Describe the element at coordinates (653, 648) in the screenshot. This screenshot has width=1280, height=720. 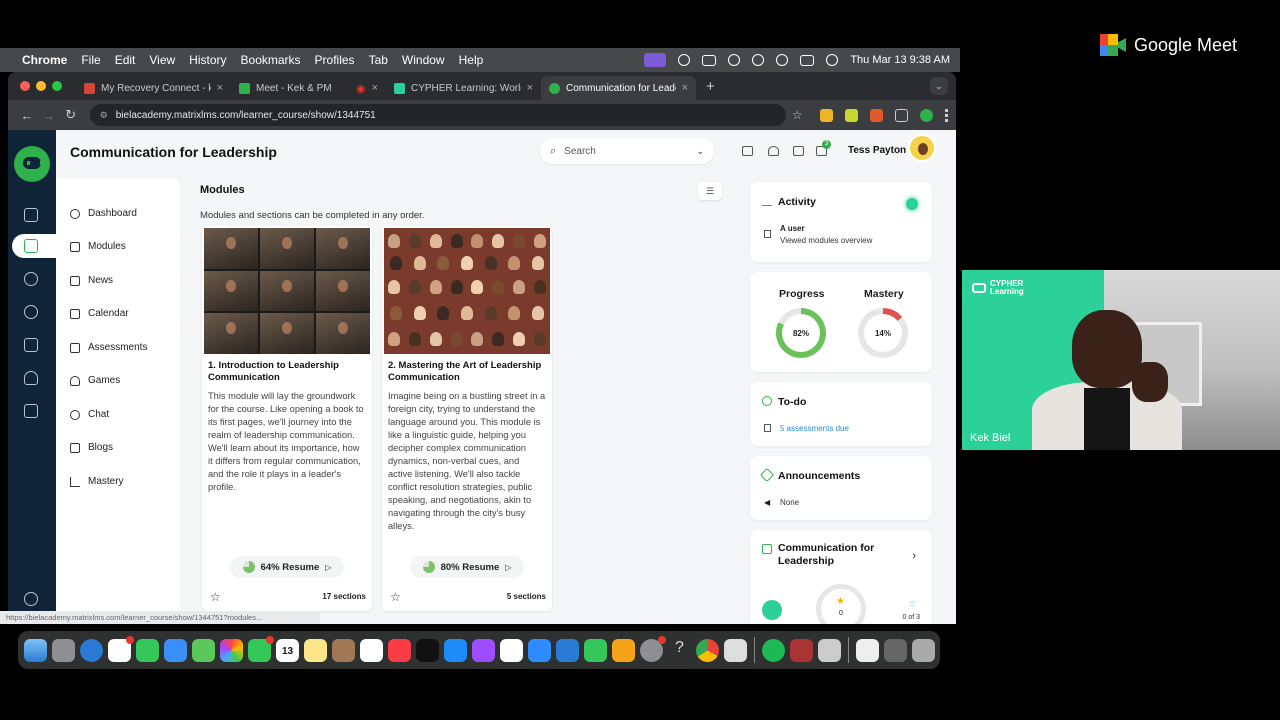
I see `system-settings-icon` at that location.